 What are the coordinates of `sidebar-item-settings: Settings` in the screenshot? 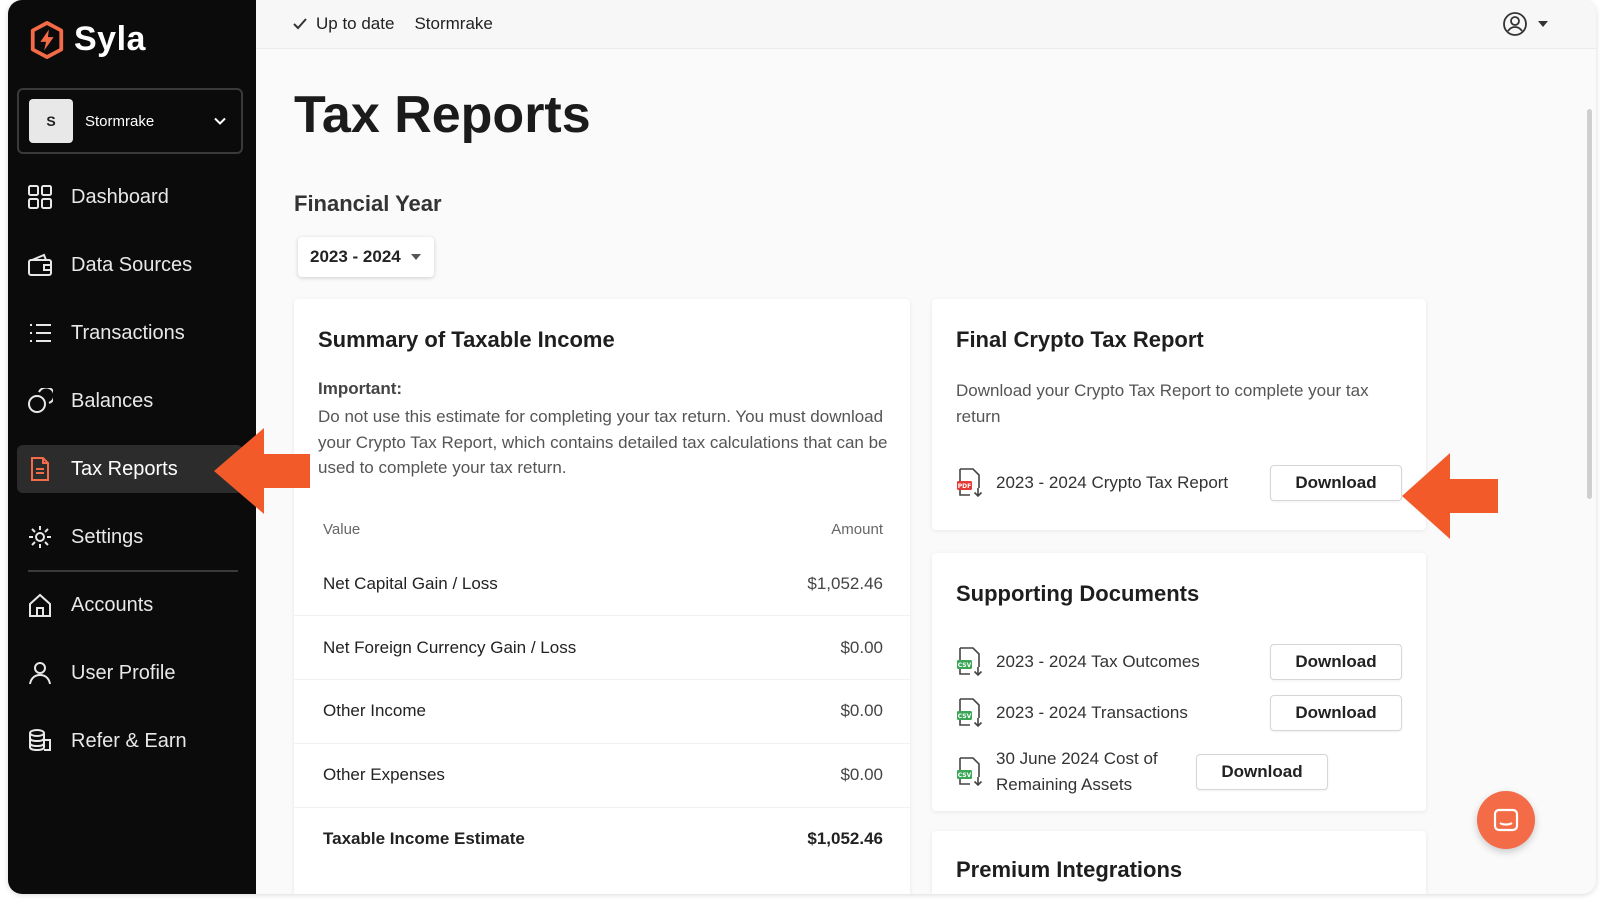 It's located at (130, 537).